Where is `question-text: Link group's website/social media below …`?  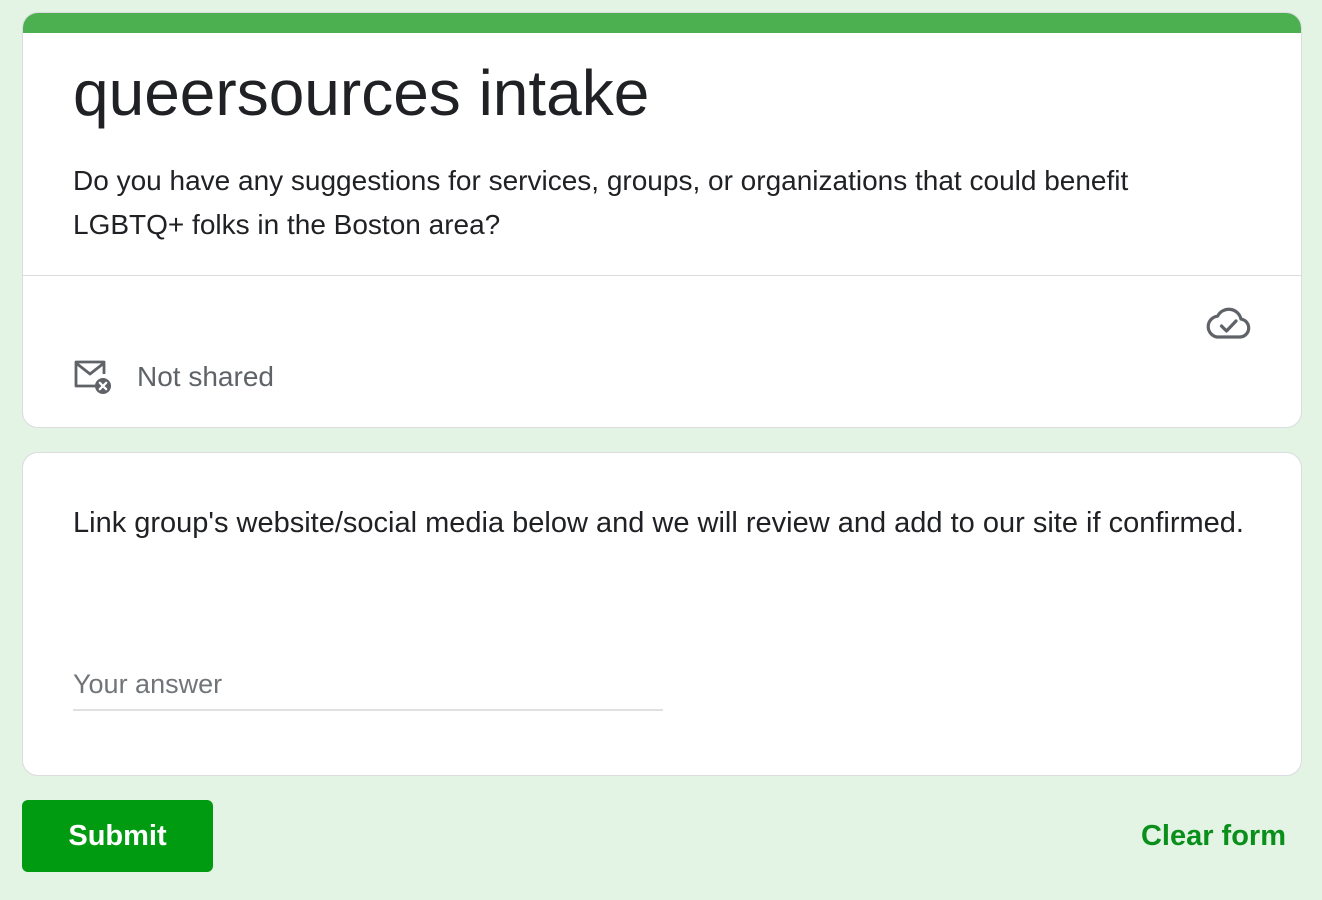 question-text: Link group's website/social media below … is located at coordinates (658, 523).